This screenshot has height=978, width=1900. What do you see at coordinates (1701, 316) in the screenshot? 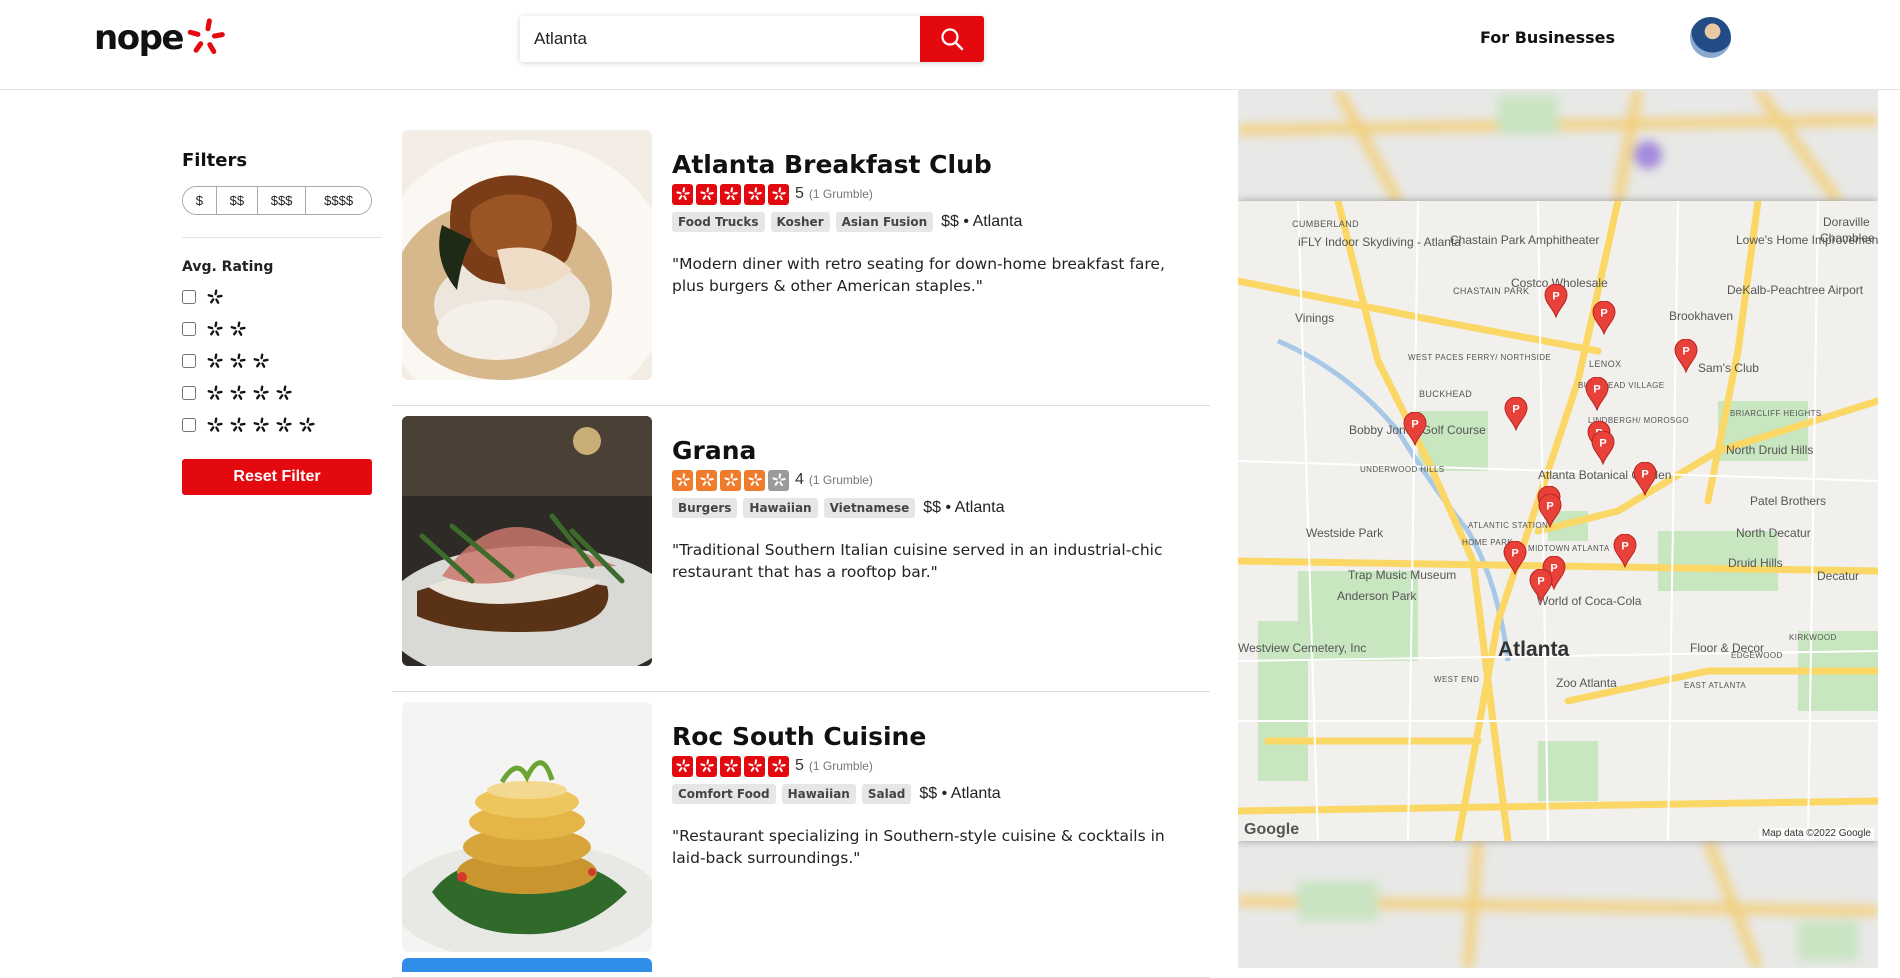
I see `map-place-label: Brookhaven` at bounding box center [1701, 316].